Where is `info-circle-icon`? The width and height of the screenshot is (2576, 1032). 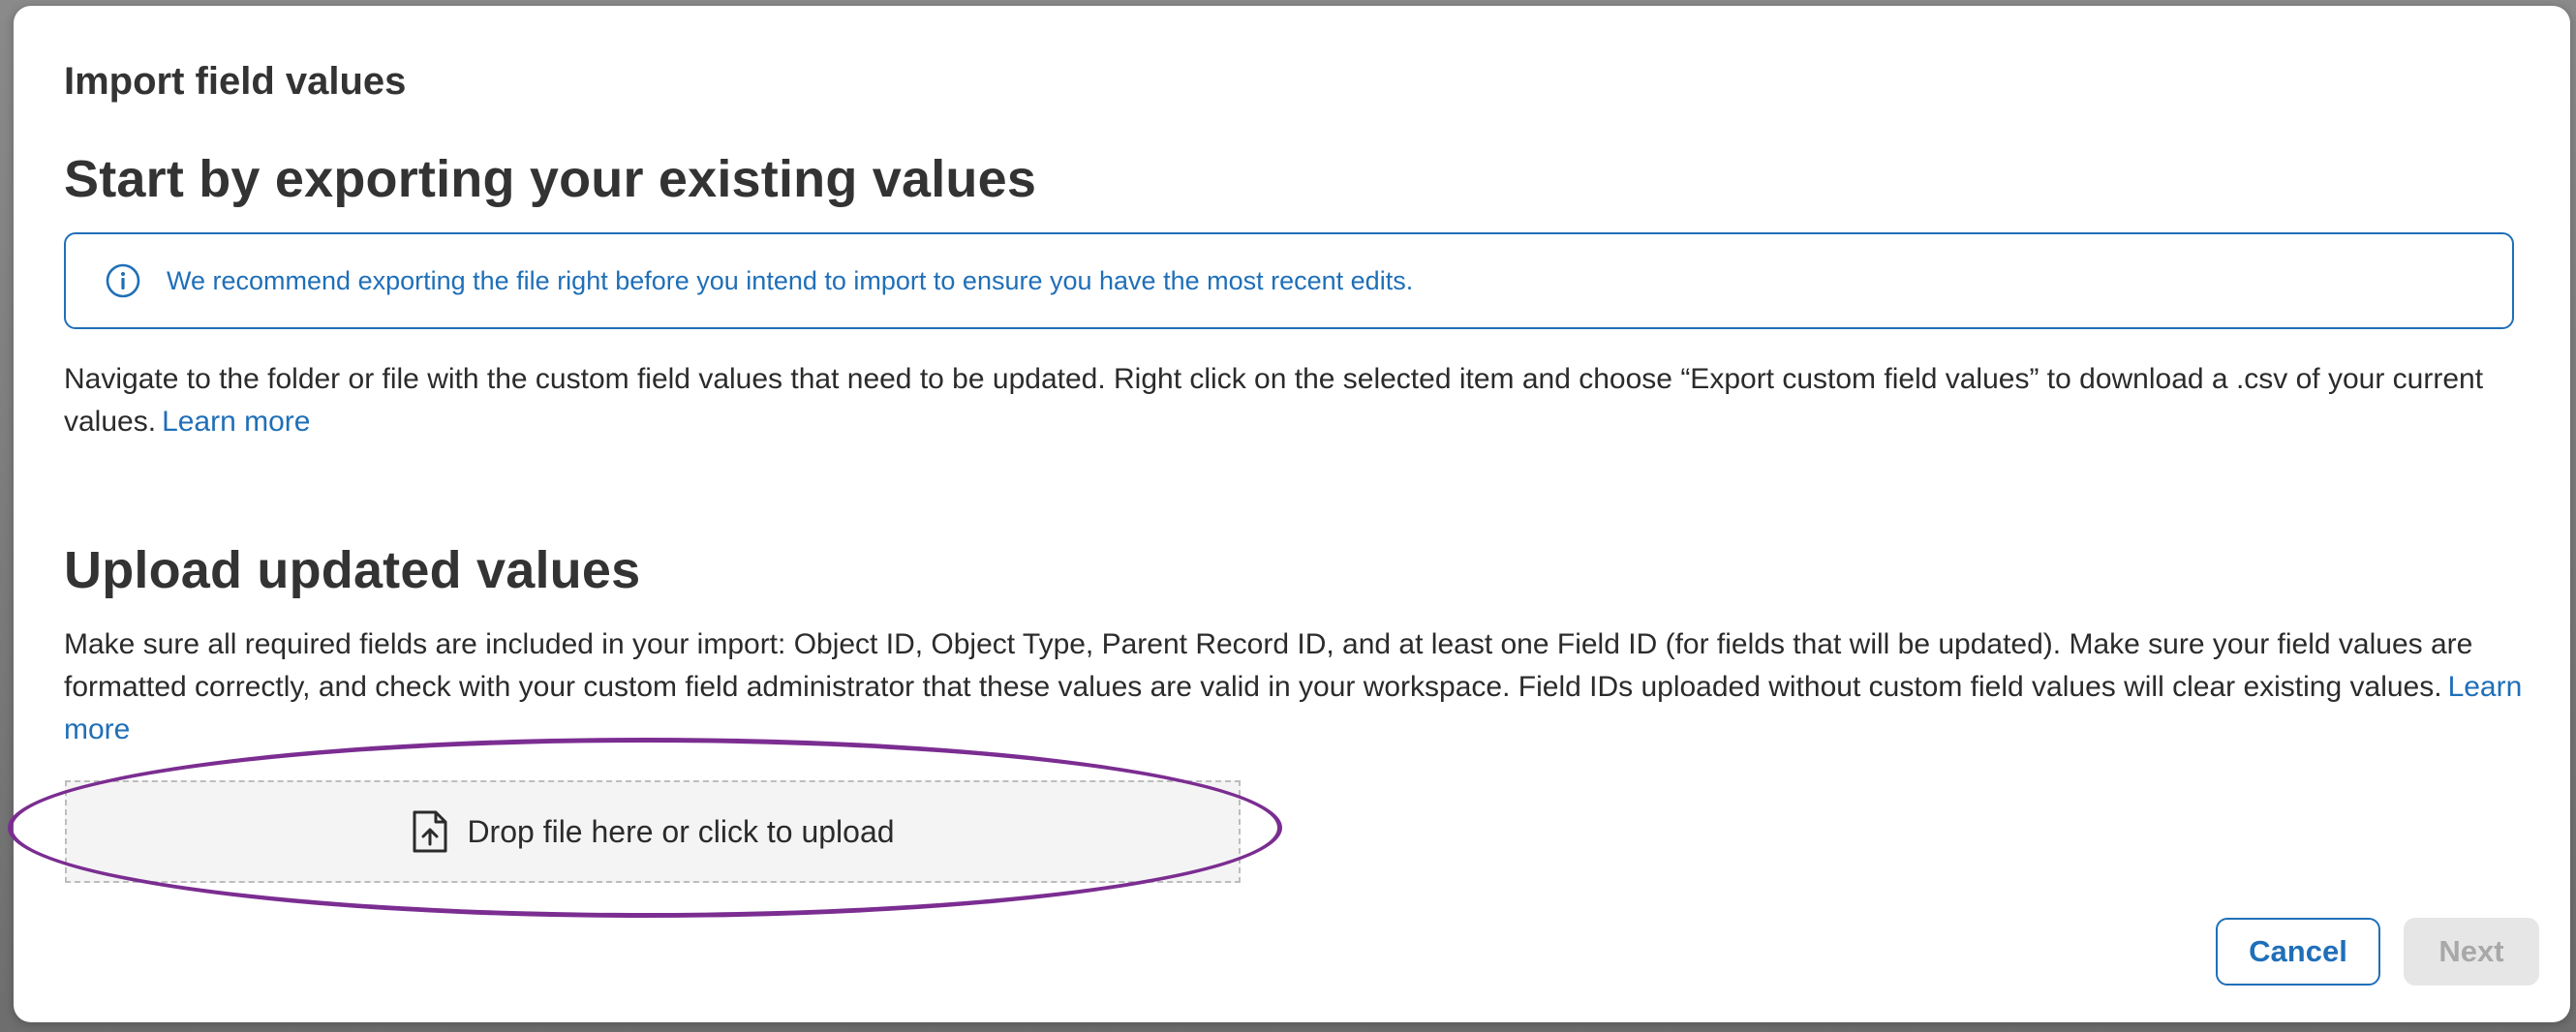 info-circle-icon is located at coordinates (123, 280).